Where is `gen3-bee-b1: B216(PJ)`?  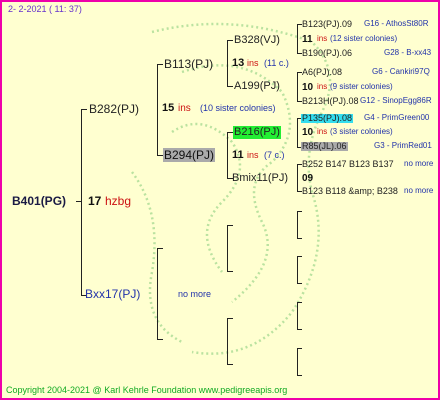 gen3-bee-b1: B216(PJ) is located at coordinates (257, 132).